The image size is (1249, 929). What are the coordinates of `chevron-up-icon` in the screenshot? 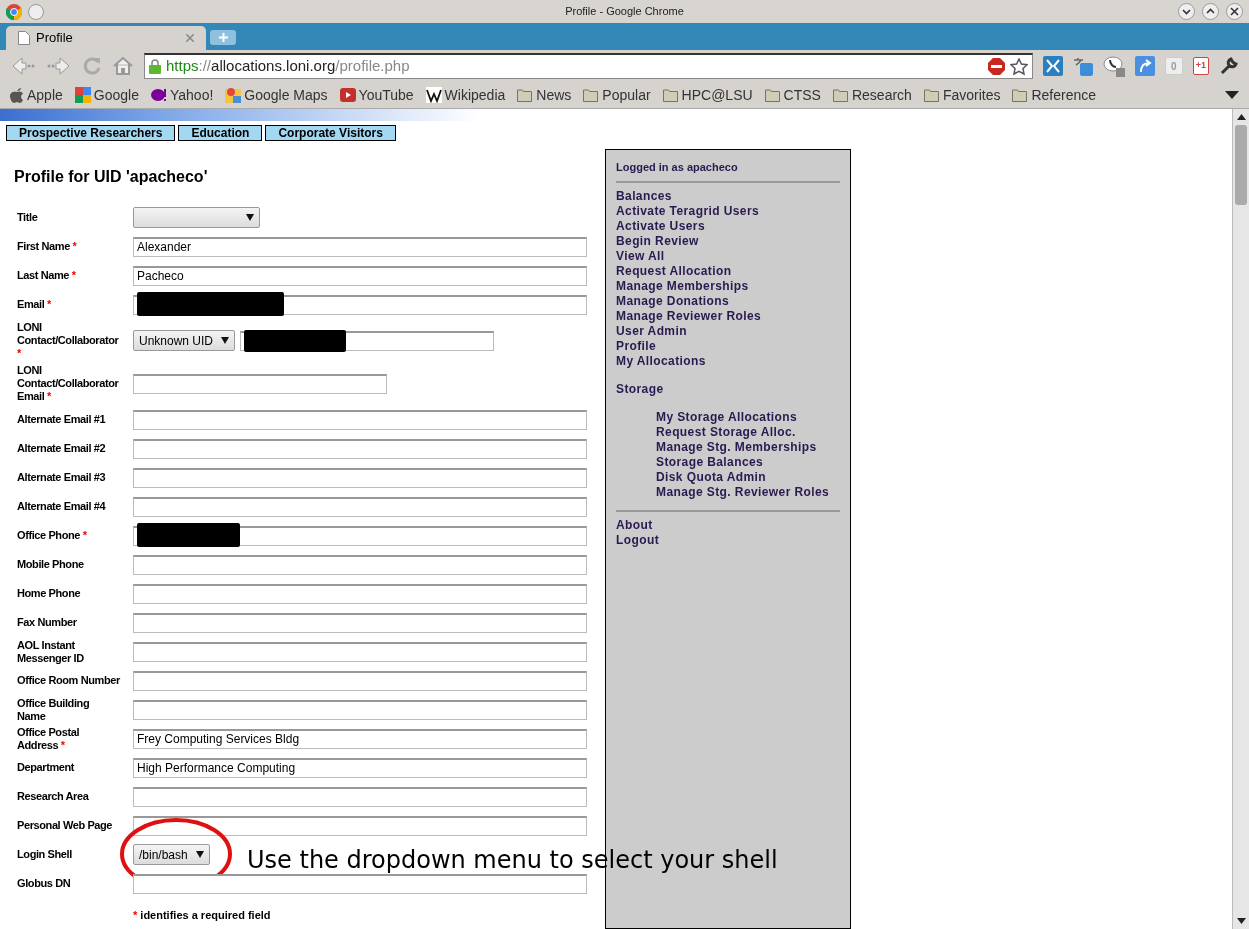 It's located at (1210, 11).